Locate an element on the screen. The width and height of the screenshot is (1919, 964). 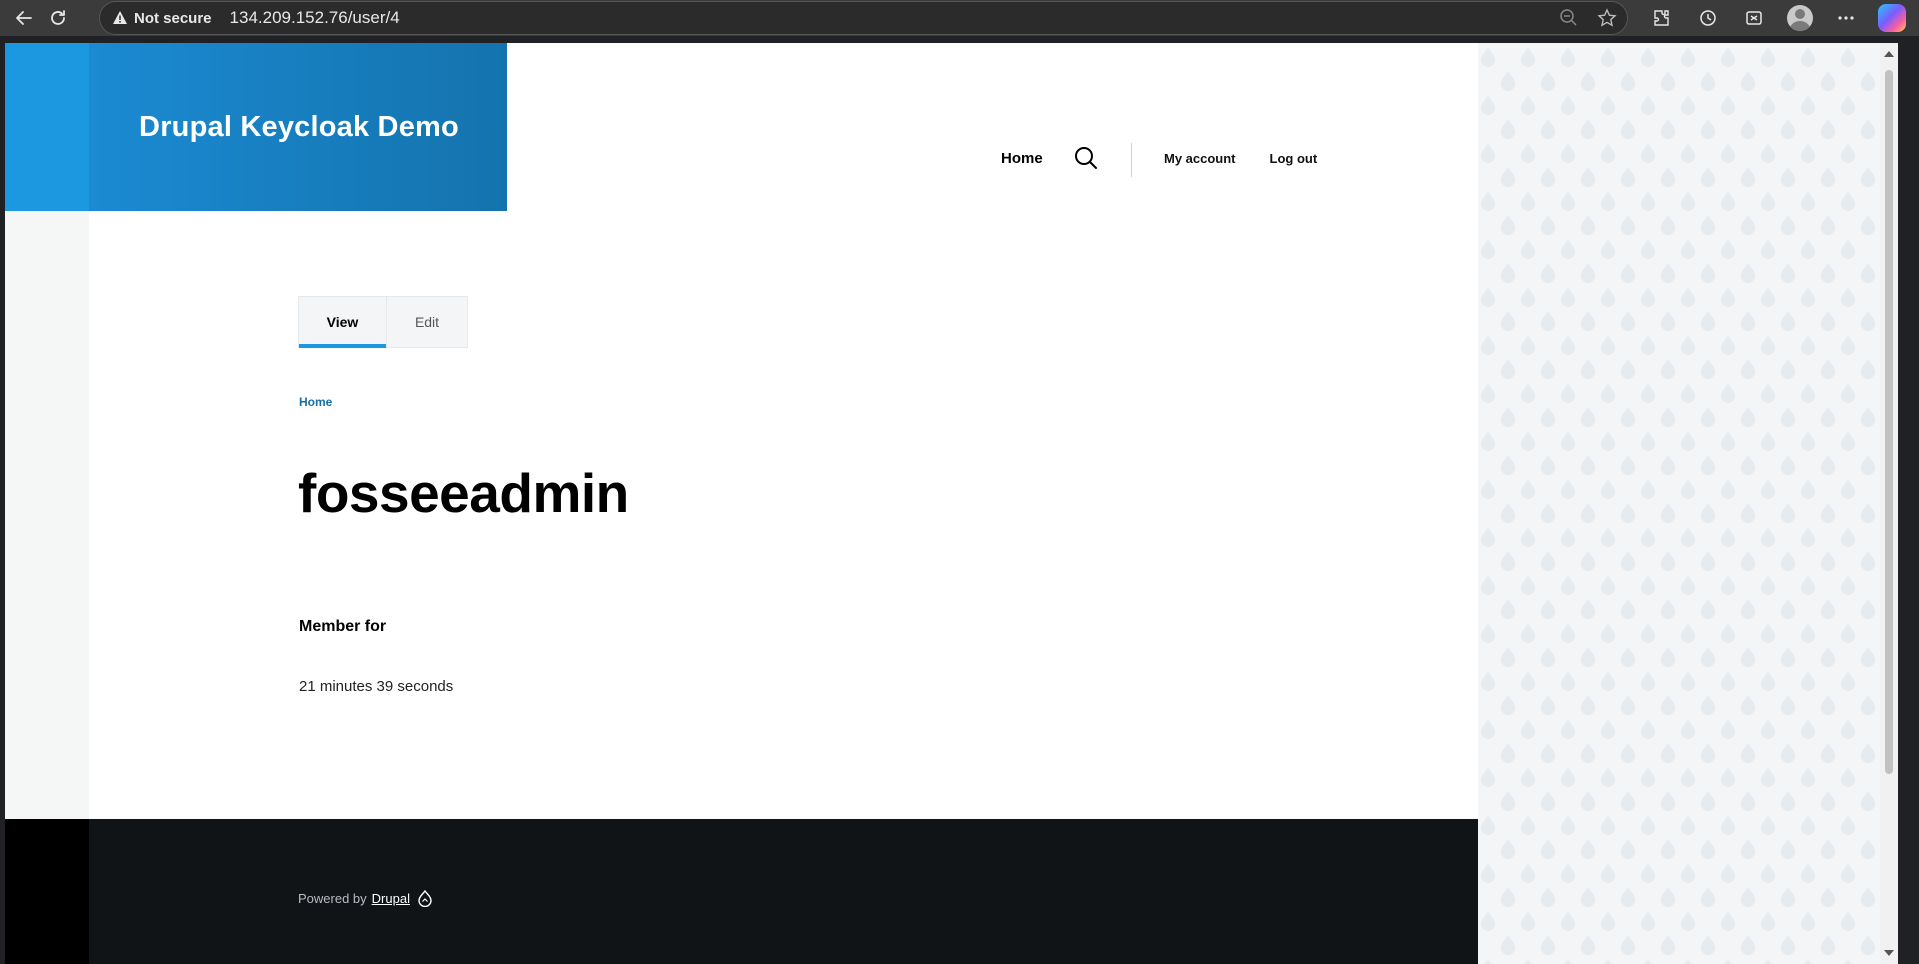
member-for-value: 21 minutes 39 seconds is located at coordinates (376, 686).